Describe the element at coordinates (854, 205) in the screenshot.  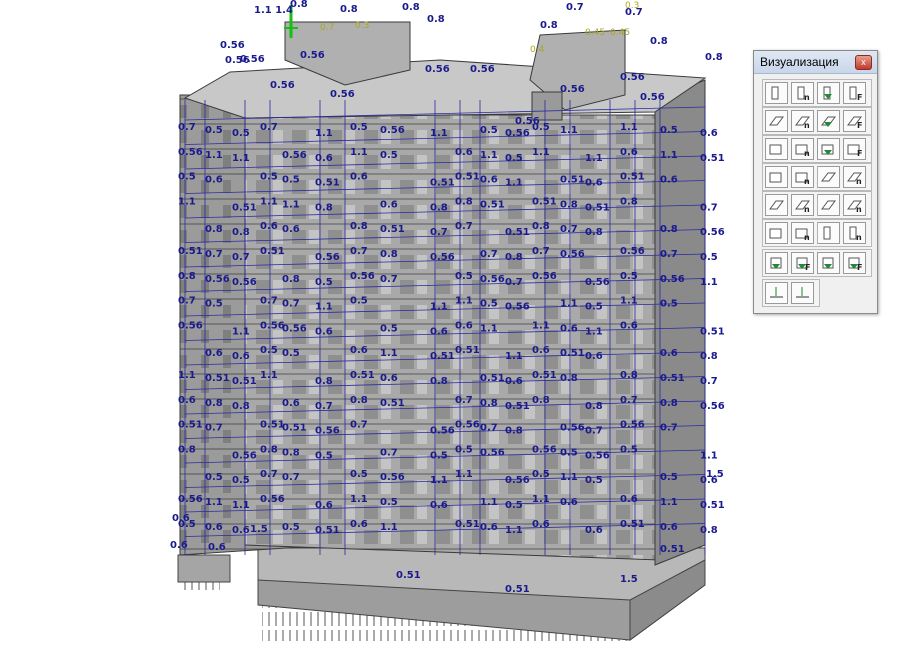
I see `ramp-n-button: n` at that location.